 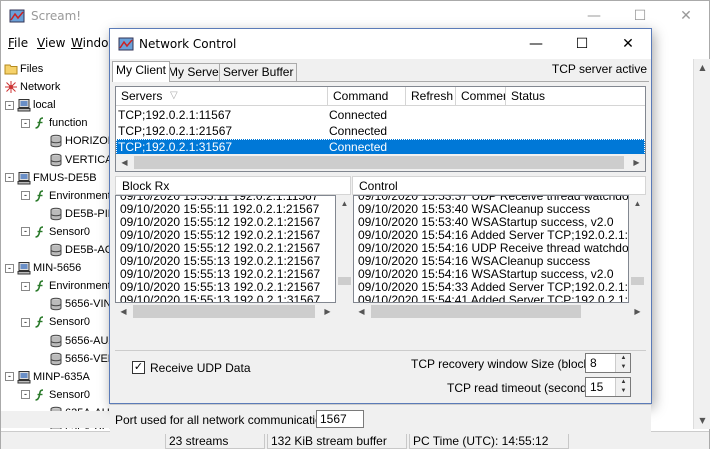 What do you see at coordinates (380, 115) in the screenshot?
I see `server-row: TCP;192.0.2.1:11567 Connected` at bounding box center [380, 115].